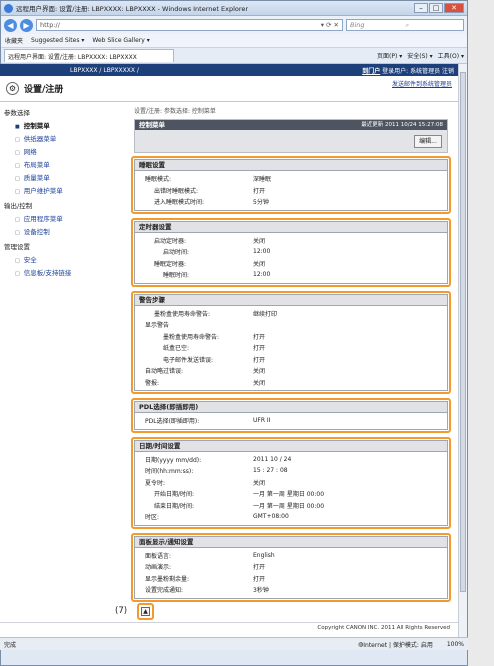 This screenshot has width=494, height=666. Describe the element at coordinates (451, 55) in the screenshot. I see `tool-tools-menu: 工具(O) ▾` at that location.